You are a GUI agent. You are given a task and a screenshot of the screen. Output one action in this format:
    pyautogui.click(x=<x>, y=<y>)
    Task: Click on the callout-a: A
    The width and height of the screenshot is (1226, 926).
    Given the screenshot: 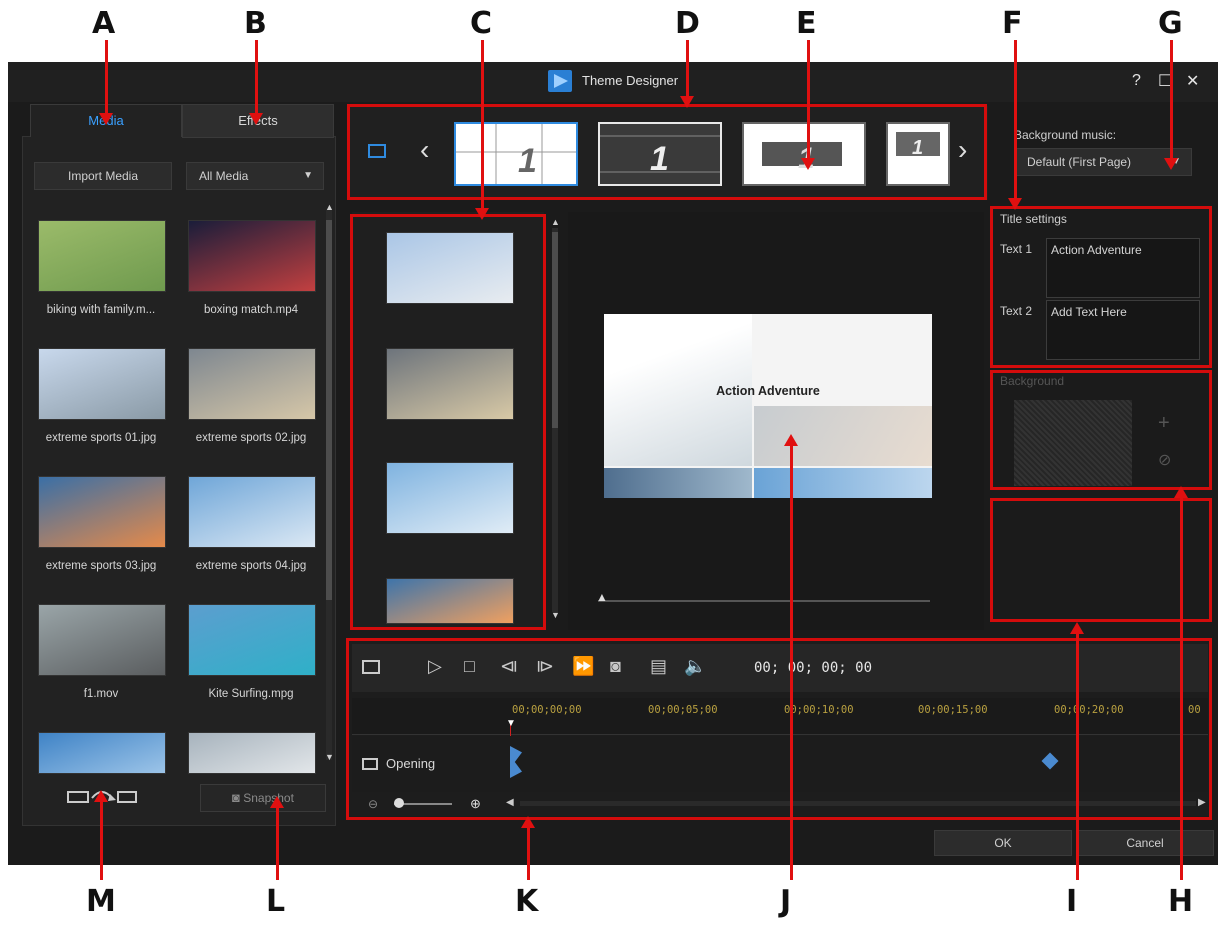 What is the action you would take?
    pyautogui.click(x=104, y=23)
    